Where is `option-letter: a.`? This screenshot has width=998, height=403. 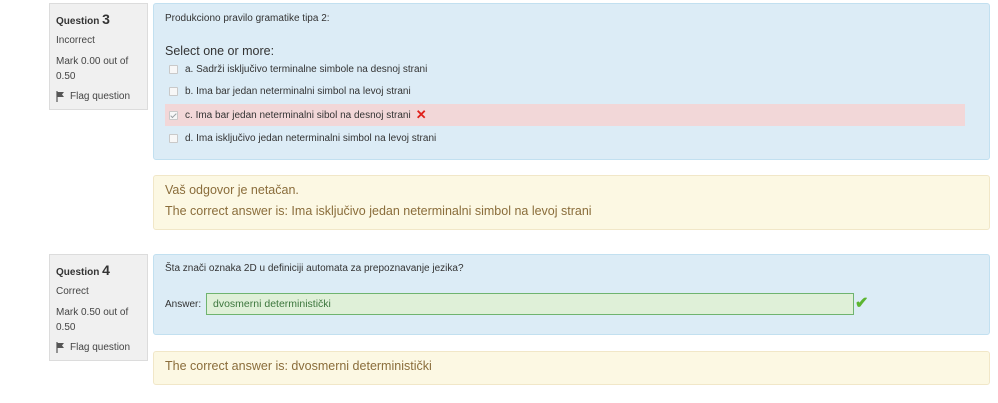
option-letter: a. is located at coordinates (189, 69).